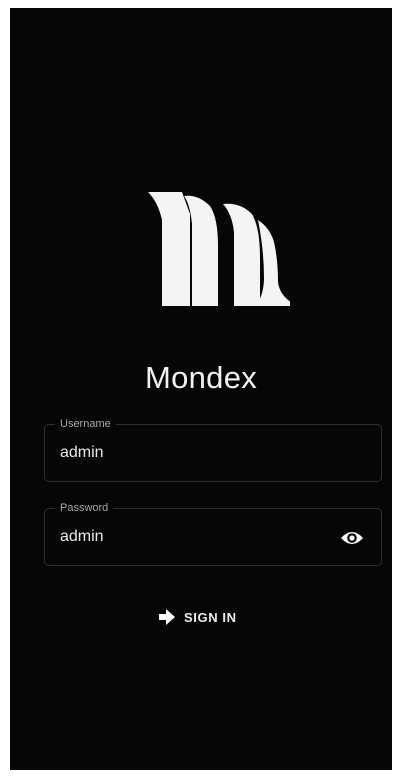  I want to click on password-input: admin, so click(190, 537).